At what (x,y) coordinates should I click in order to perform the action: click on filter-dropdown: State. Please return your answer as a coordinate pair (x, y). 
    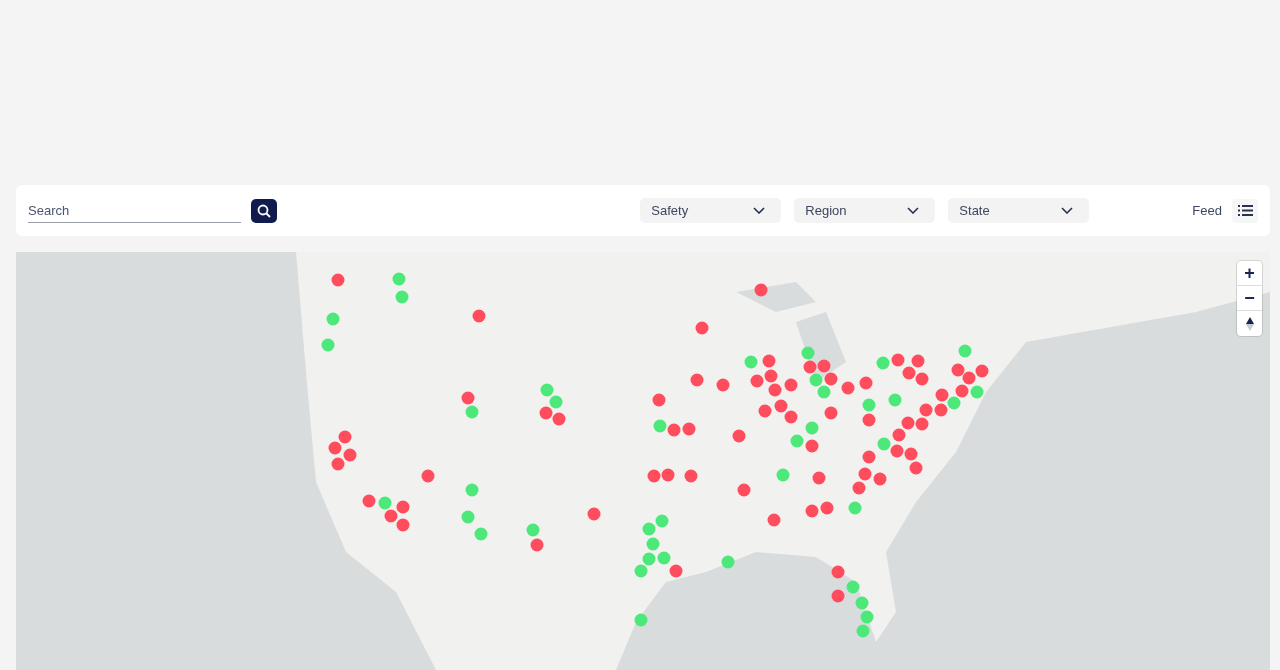
    Looking at the image, I should click on (1019, 210).